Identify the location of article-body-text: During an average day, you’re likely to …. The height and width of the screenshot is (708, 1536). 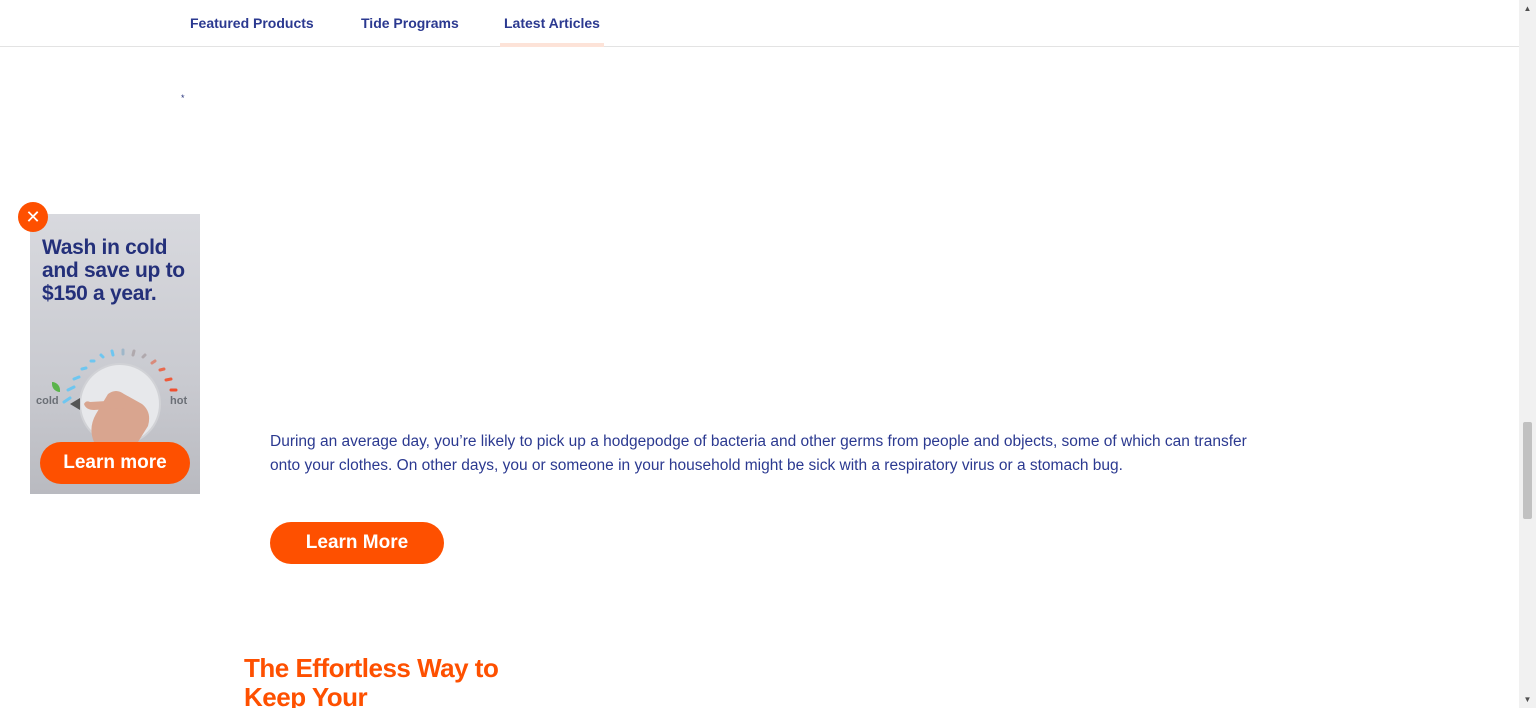
(758, 453).